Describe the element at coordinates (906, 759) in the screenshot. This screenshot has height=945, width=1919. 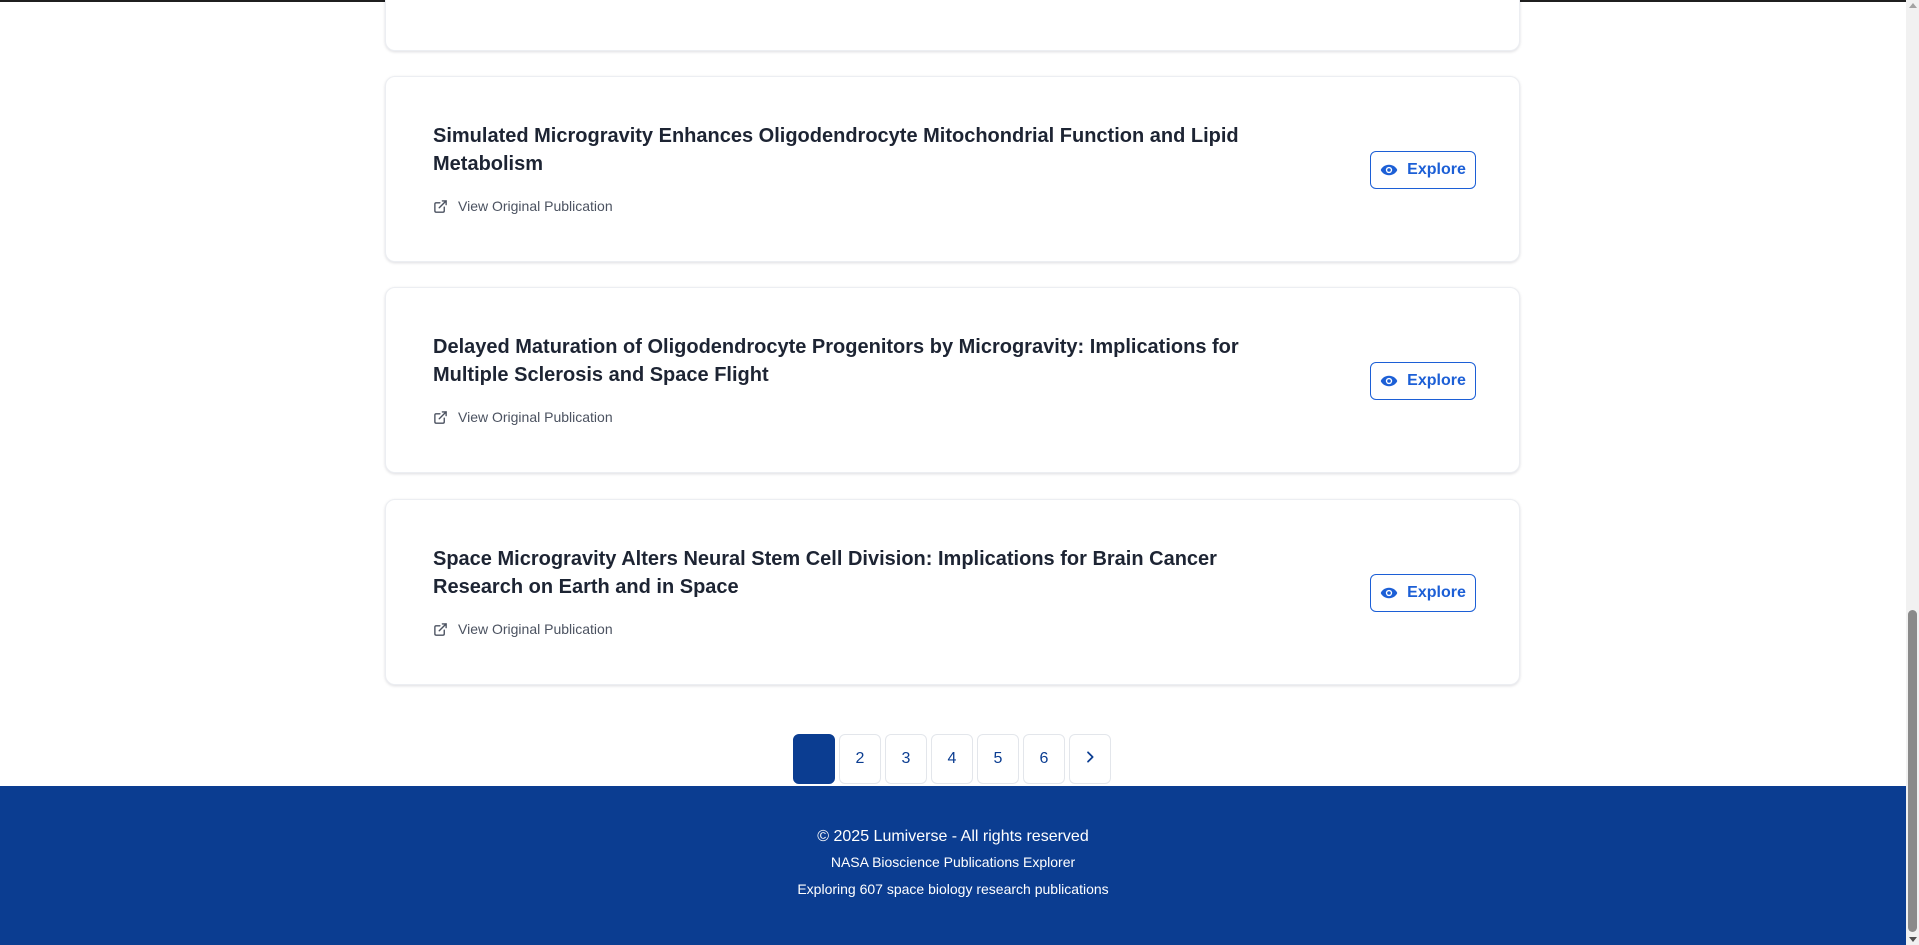
I see `page-button-3: 3` at that location.